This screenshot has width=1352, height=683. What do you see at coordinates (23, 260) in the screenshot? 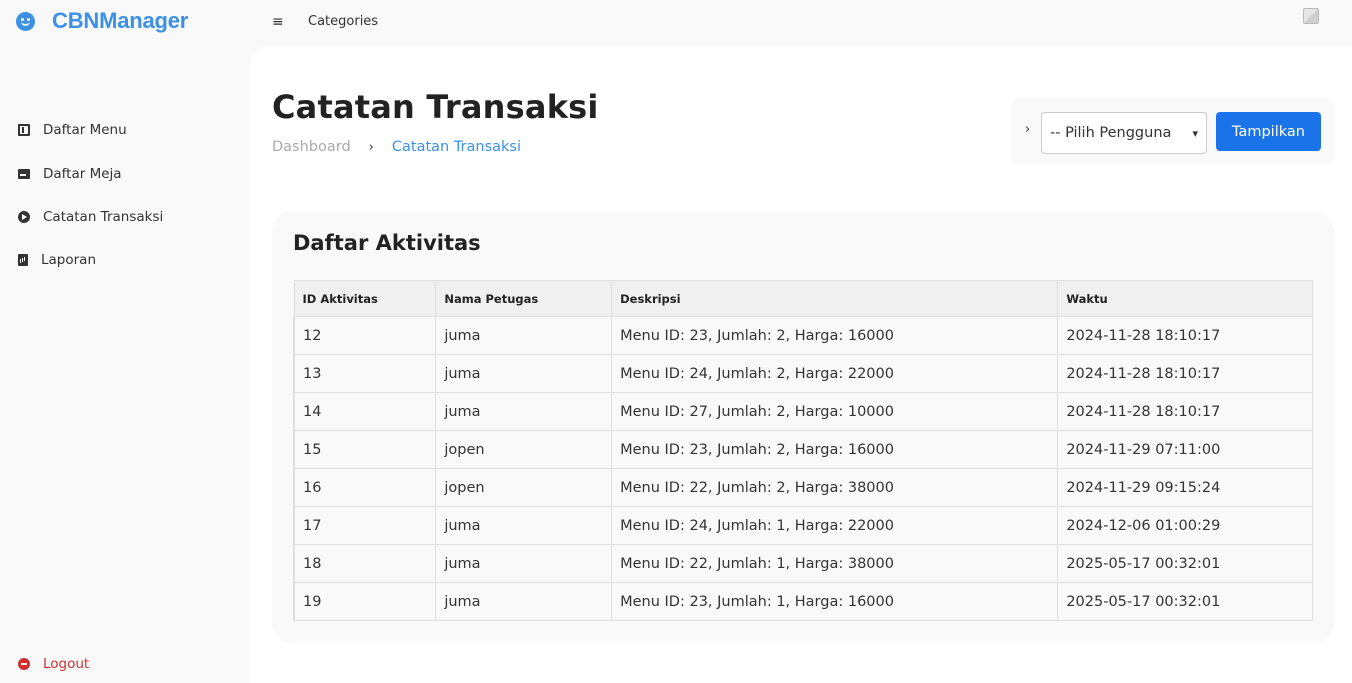
I see `report-icon` at bounding box center [23, 260].